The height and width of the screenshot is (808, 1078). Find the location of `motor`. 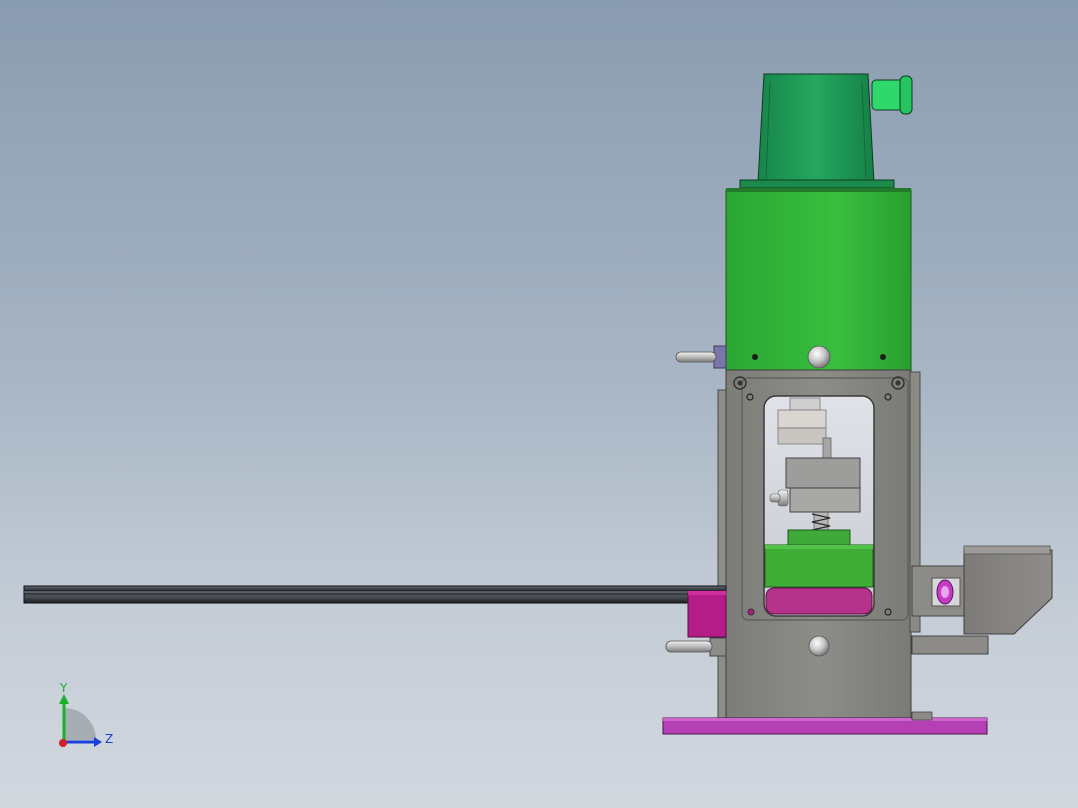

motor is located at coordinates (817, 131).